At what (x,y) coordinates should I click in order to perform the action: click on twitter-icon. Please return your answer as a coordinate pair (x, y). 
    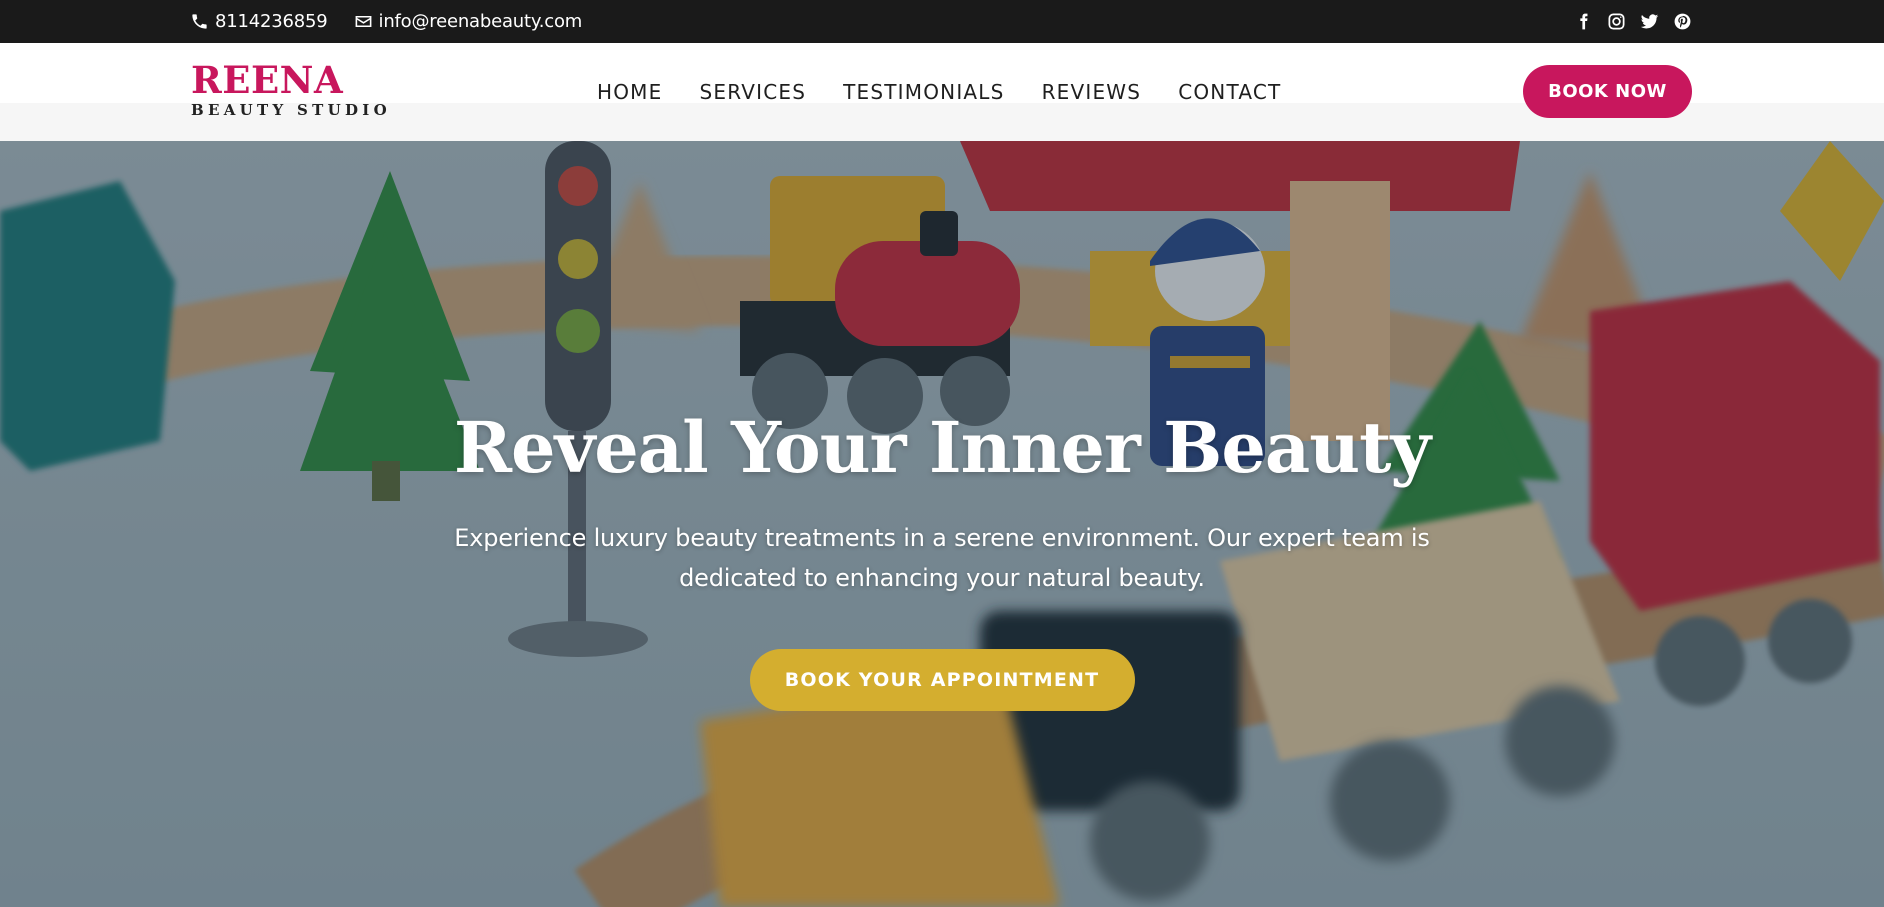
    Looking at the image, I should click on (1649, 21).